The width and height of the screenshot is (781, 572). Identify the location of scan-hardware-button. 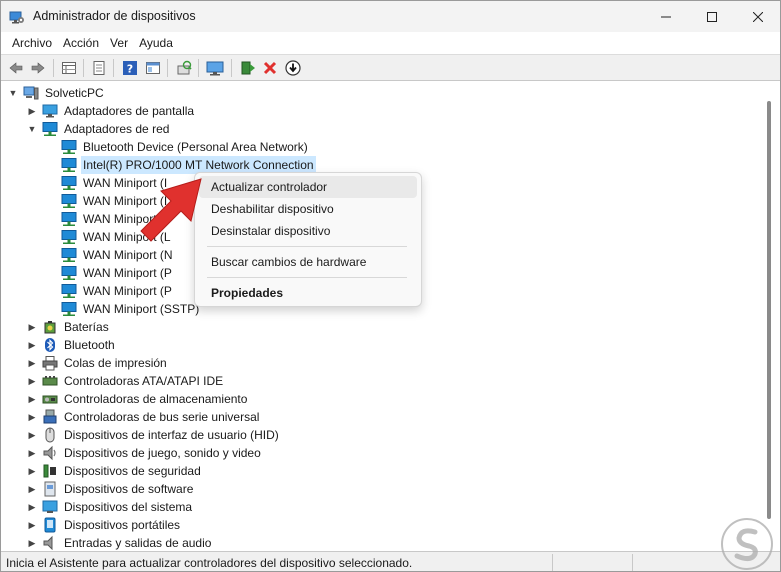
(184, 68).